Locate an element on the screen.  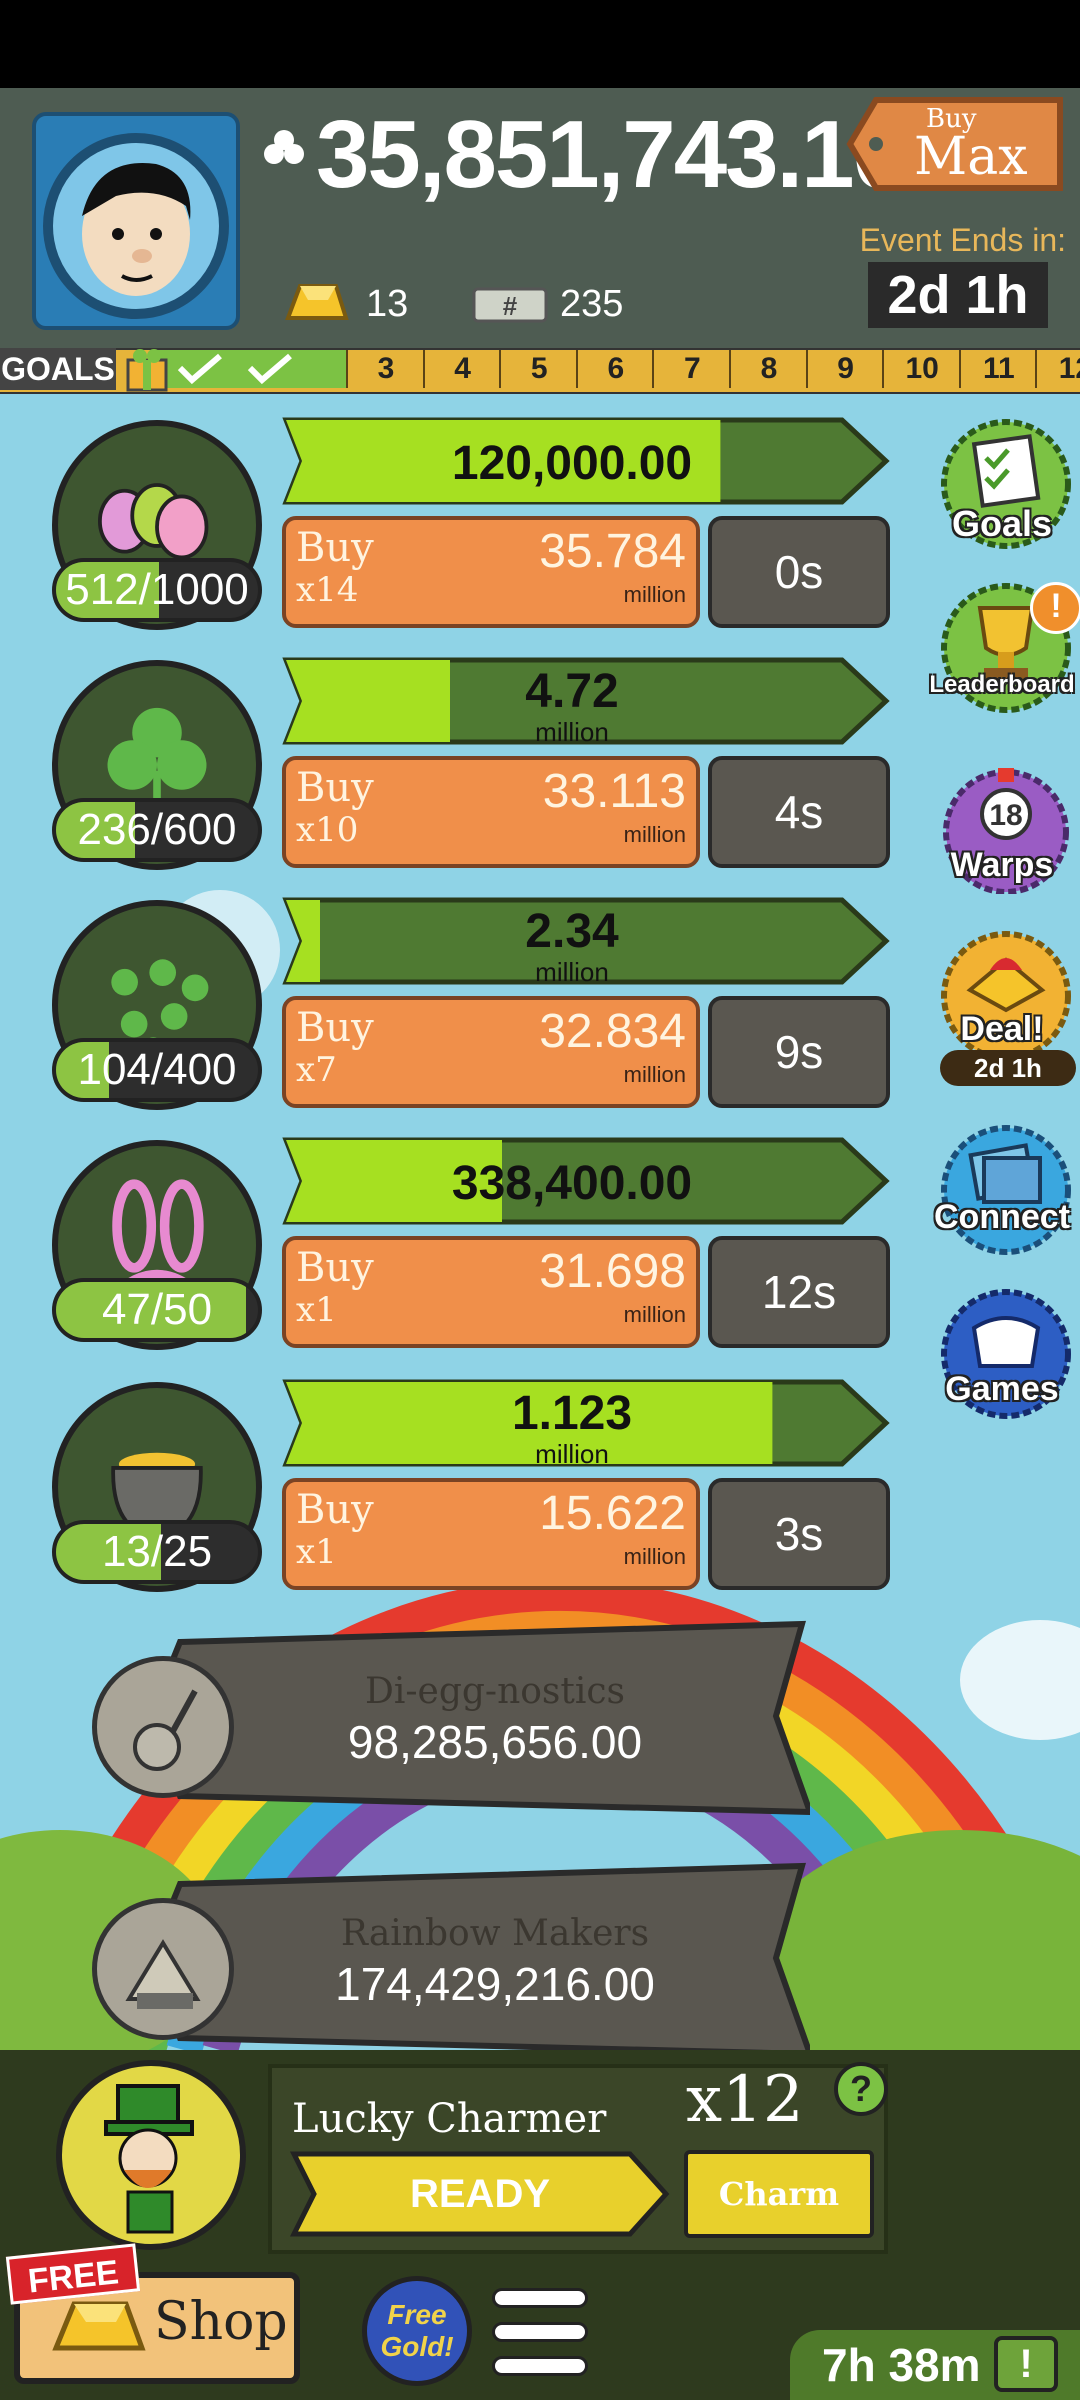
production-value: 4.72 is located at coordinates (572, 691).